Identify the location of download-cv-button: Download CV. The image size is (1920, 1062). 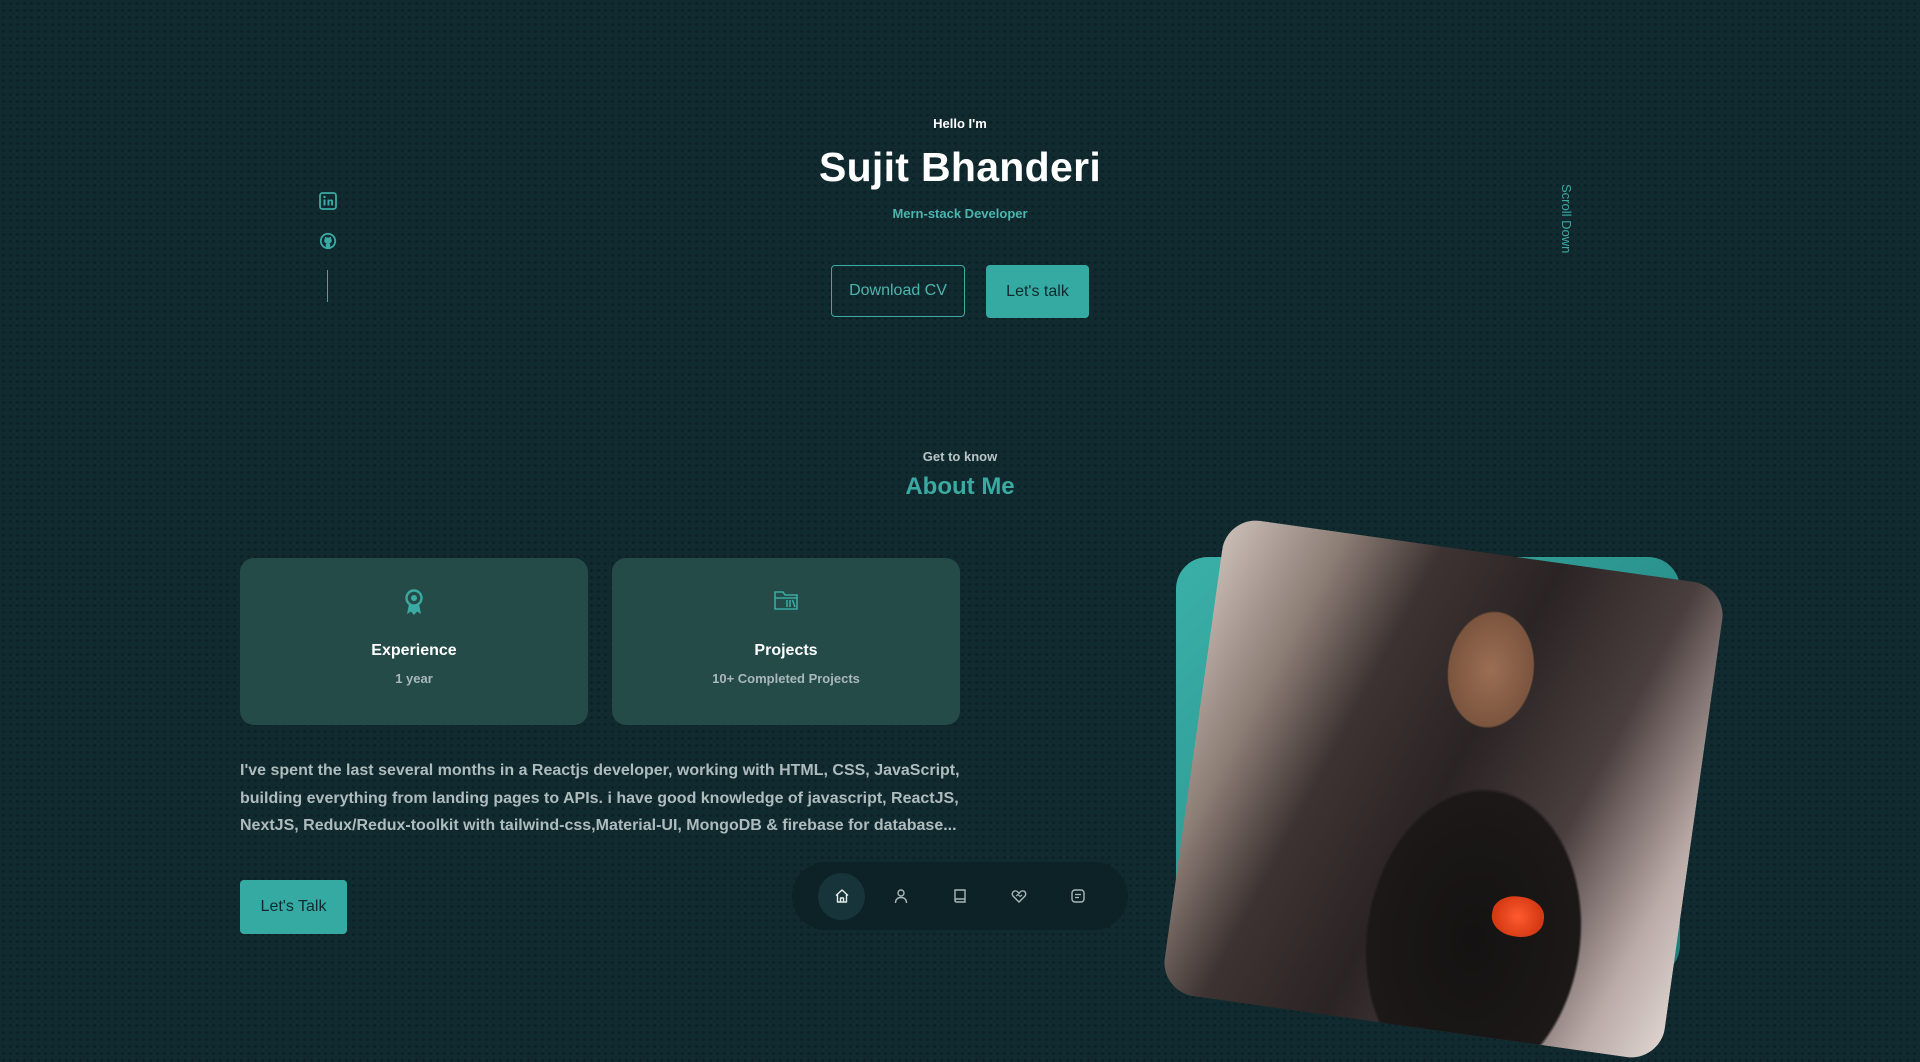
(898, 291).